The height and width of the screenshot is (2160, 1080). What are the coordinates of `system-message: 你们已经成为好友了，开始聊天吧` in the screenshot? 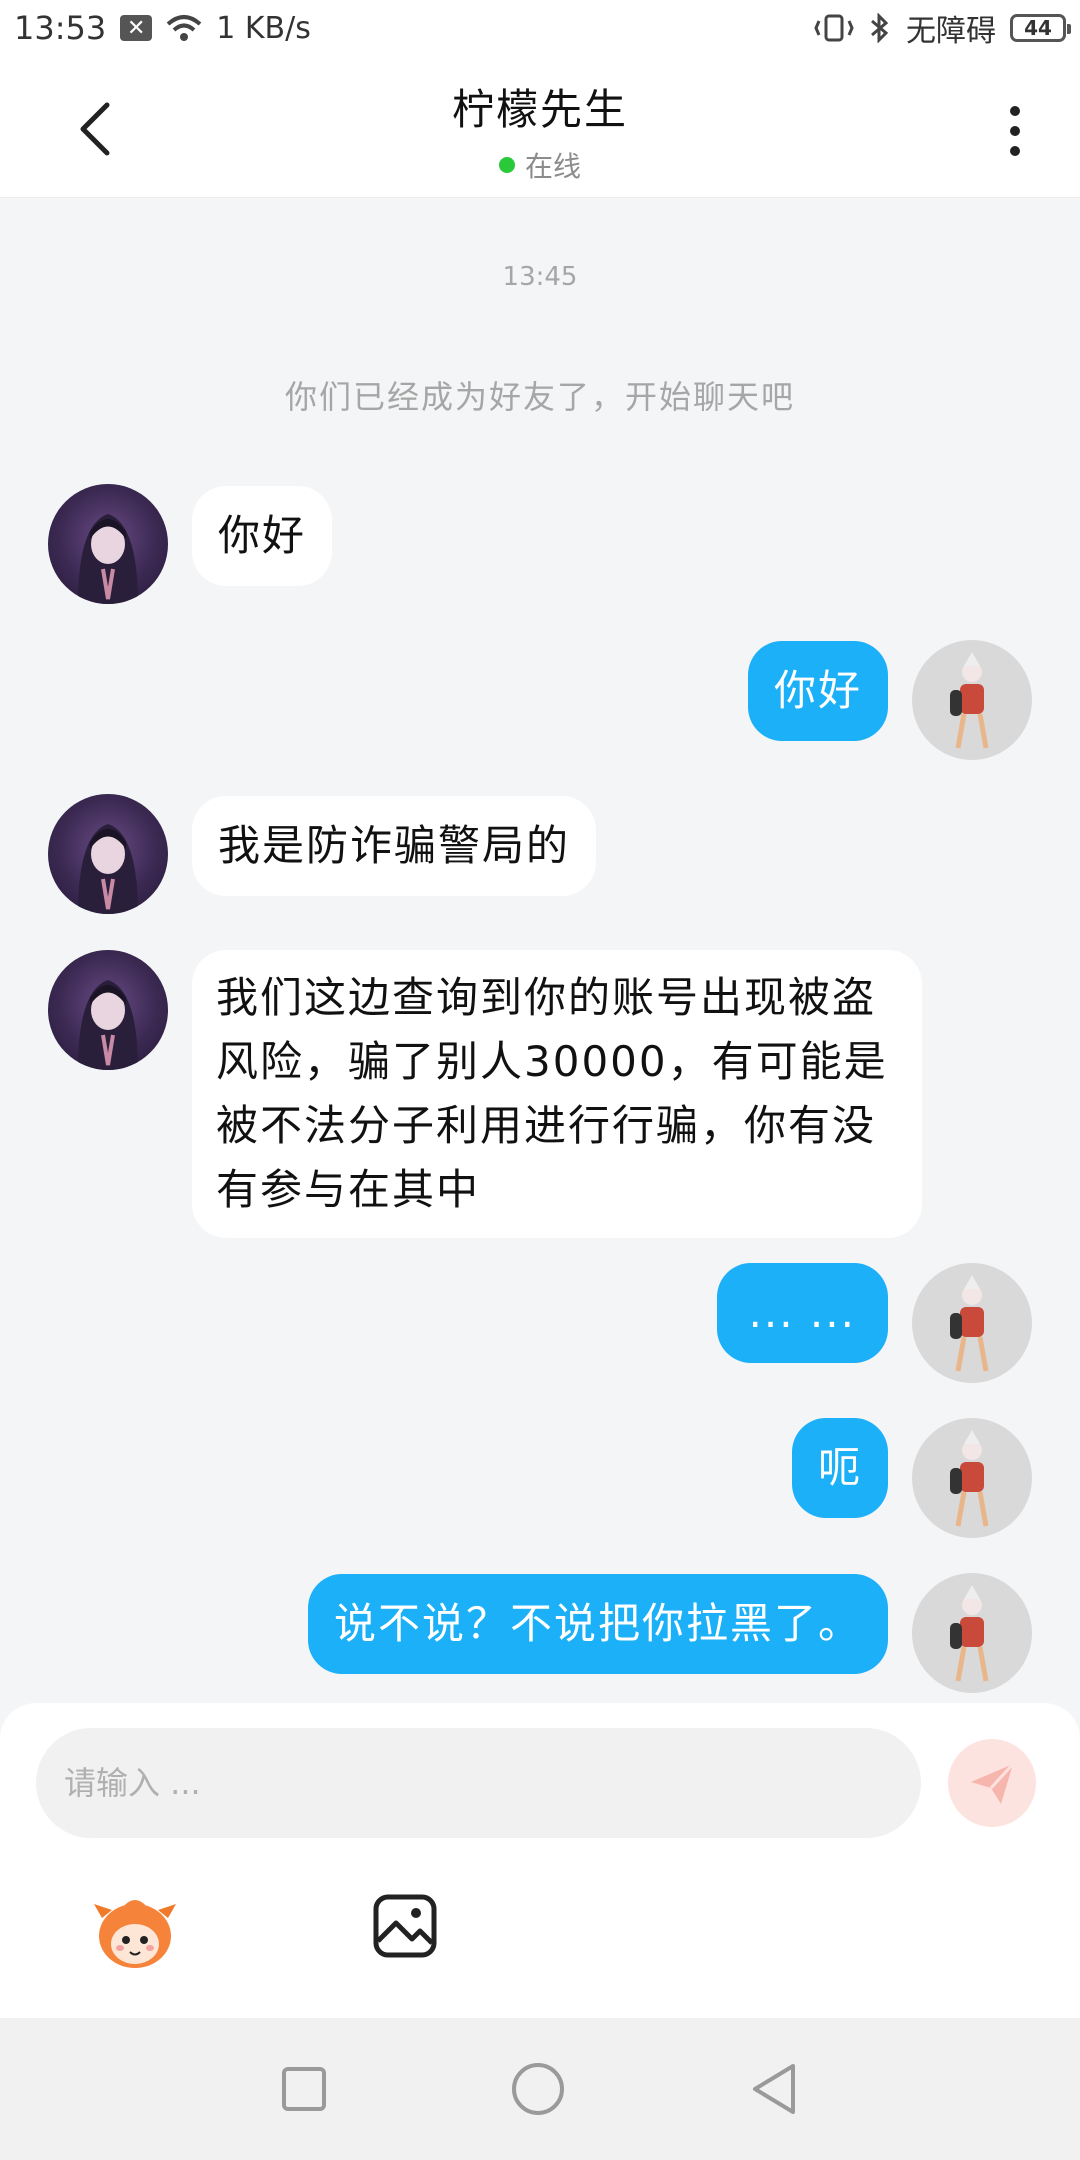 It's located at (539, 397).